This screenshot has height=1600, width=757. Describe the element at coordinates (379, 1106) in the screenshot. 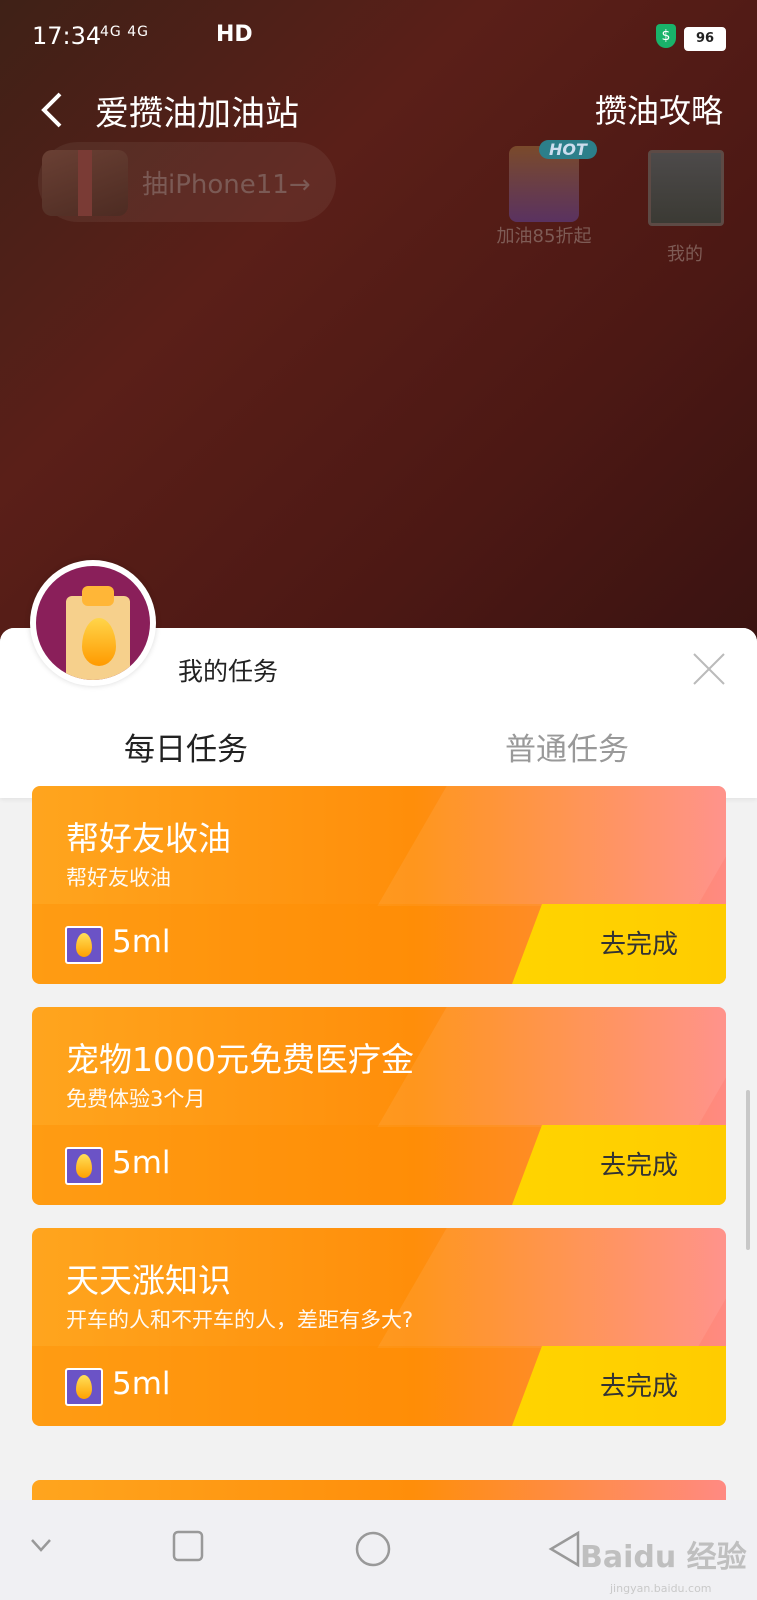

I see `task-card: 宠物1000元免费医疗金 免费体验3个月 5ml 去完成` at that location.